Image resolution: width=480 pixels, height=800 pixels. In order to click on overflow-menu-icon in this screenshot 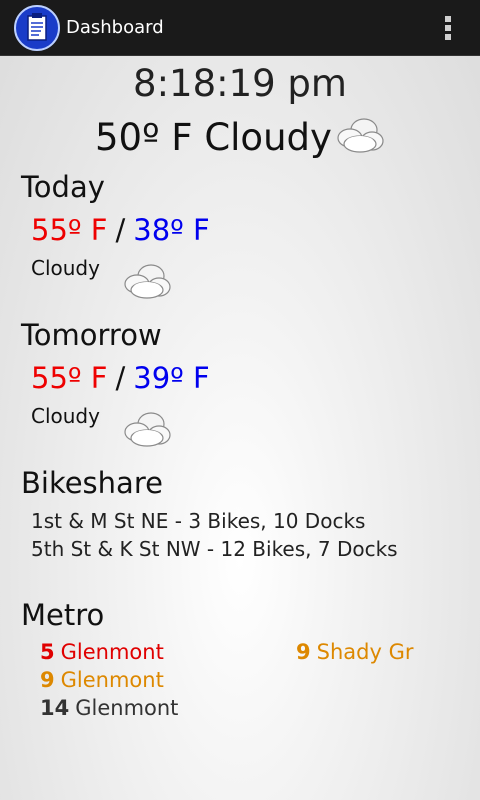, I will do `click(448, 28)`.